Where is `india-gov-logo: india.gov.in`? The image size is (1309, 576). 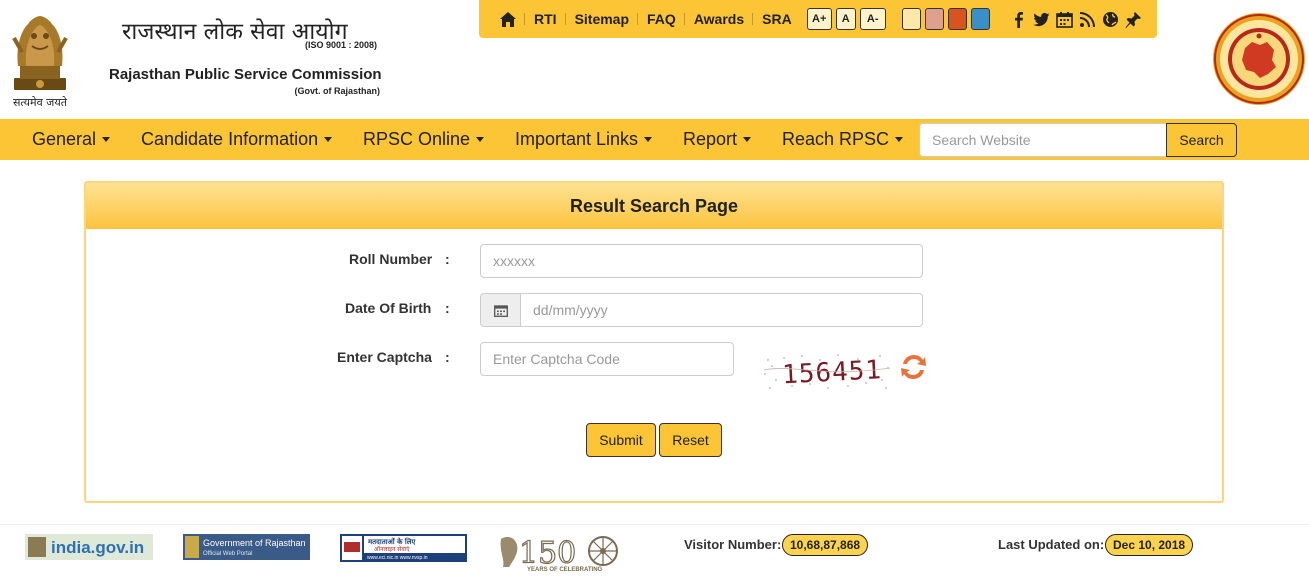
india-gov-logo: india.gov.in is located at coordinates (89, 547).